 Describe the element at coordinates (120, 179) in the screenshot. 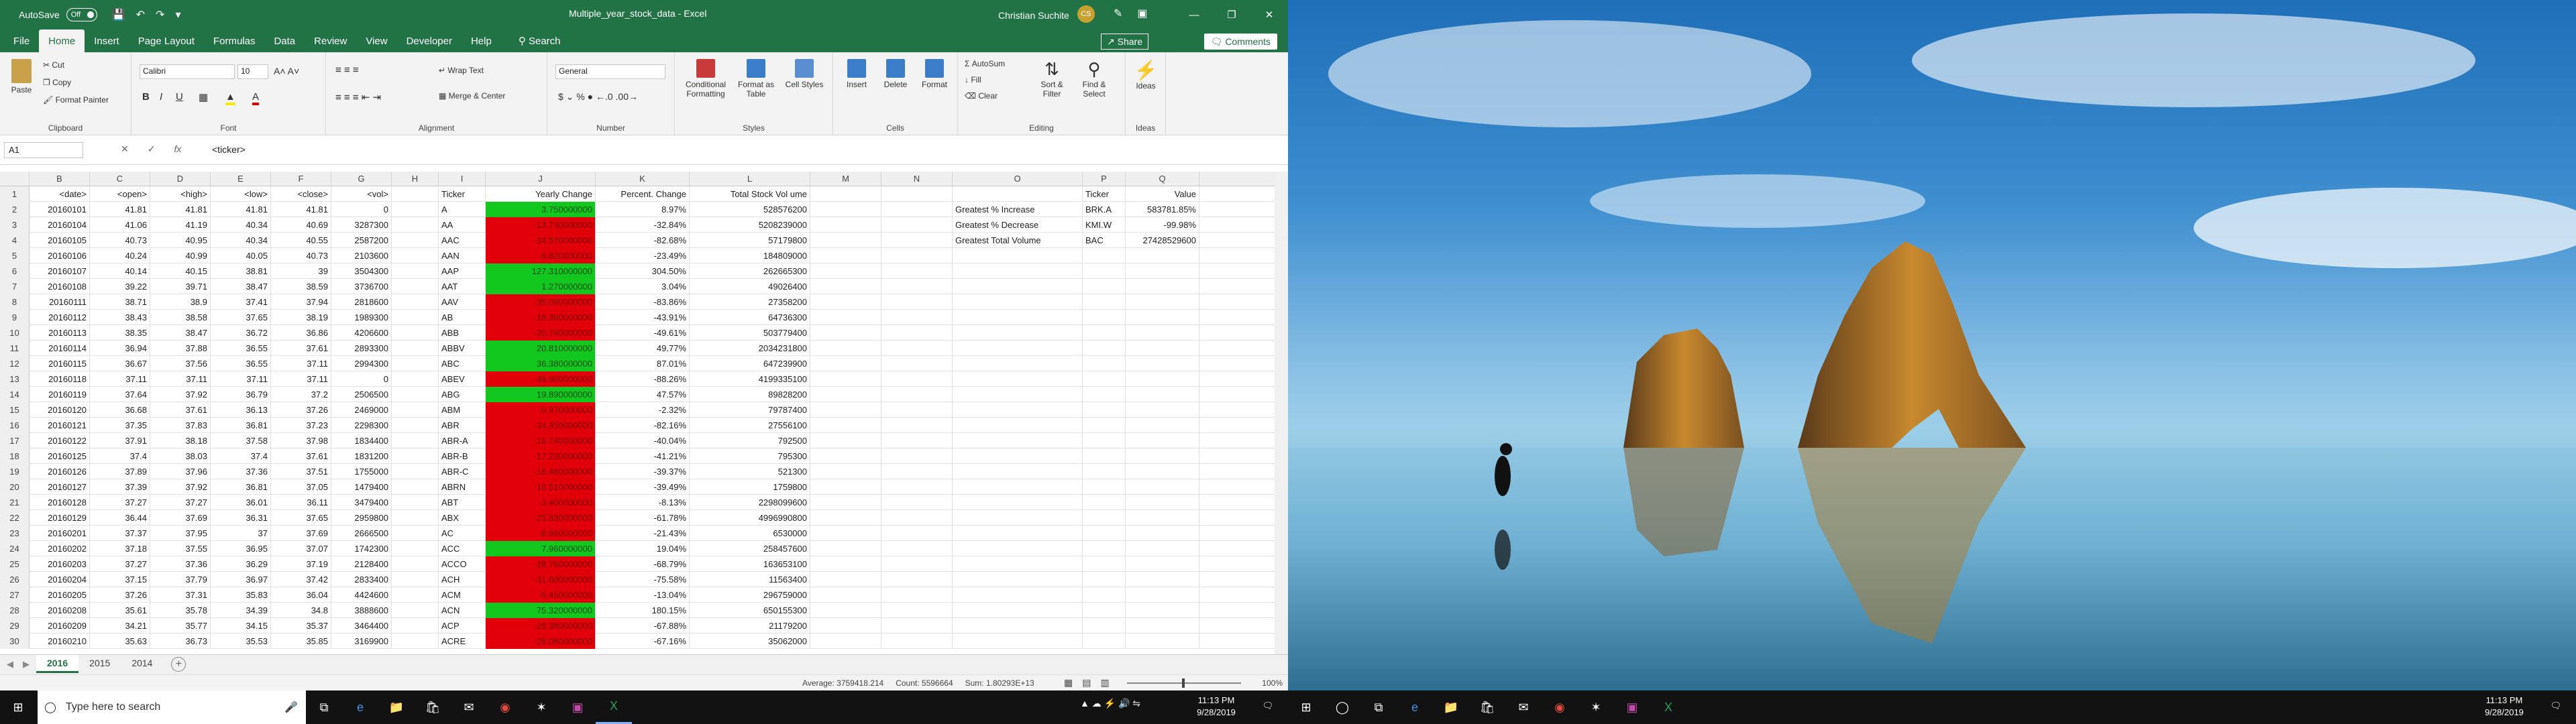

I see `column-header-c: C` at that location.